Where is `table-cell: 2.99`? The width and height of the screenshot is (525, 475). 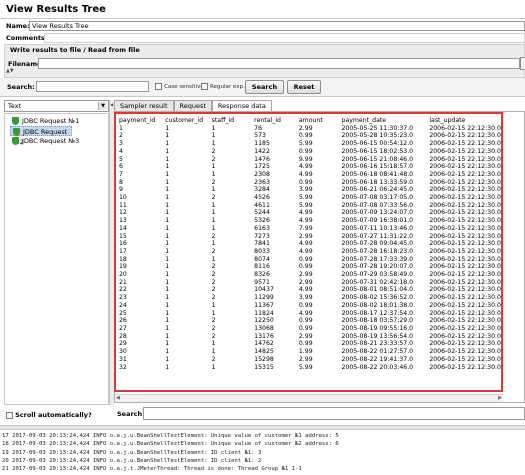
table-cell: 2.99 is located at coordinates (305, 275).